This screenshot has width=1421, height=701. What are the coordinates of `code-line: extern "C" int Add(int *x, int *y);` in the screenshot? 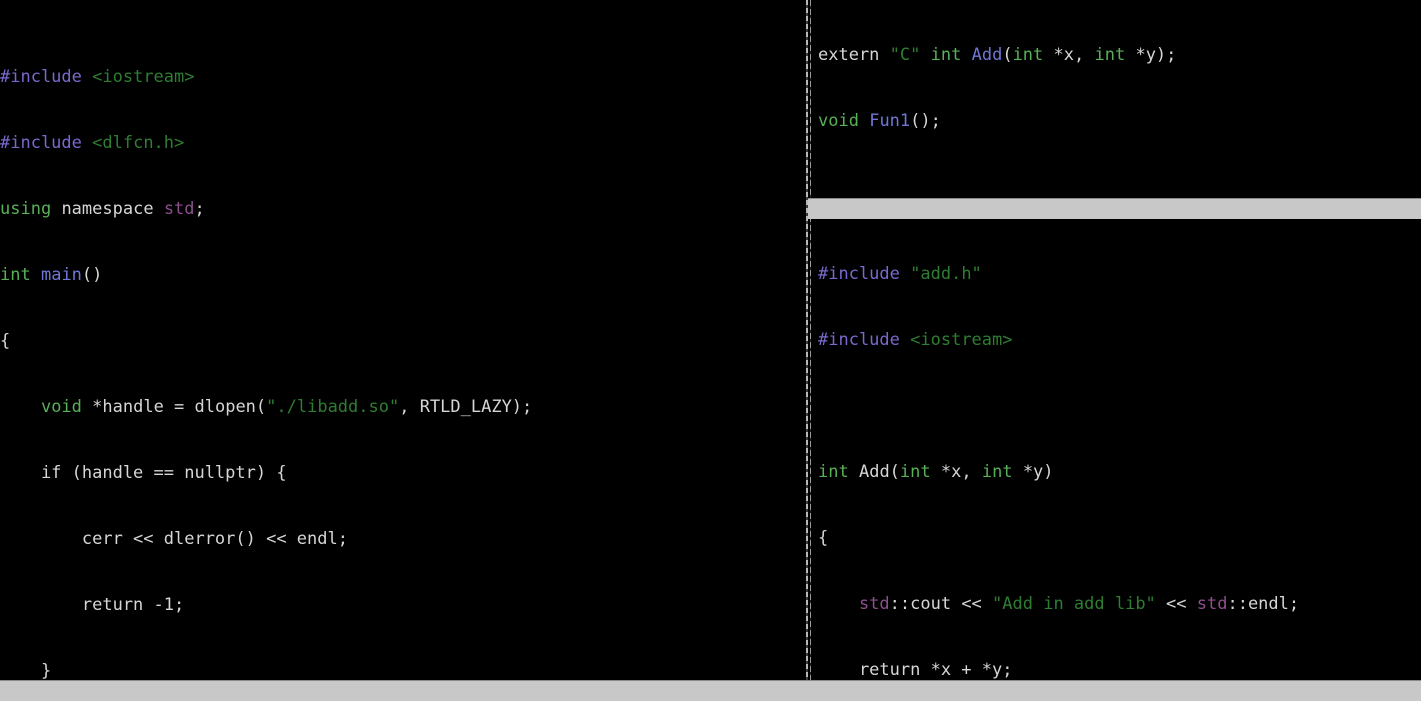 It's located at (997, 55).